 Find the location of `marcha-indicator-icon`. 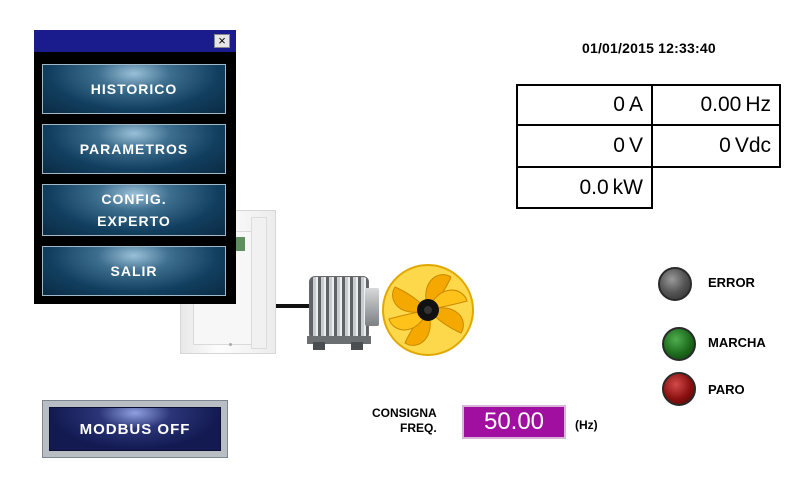

marcha-indicator-icon is located at coordinates (679, 344).